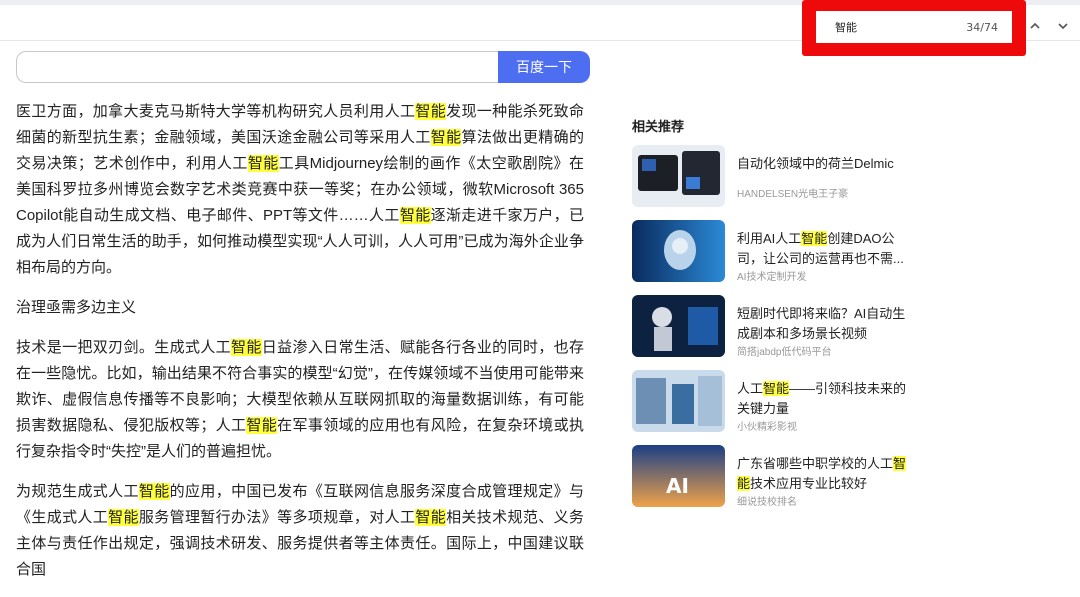  What do you see at coordinates (1063, 26) in the screenshot?
I see `chevron-down-icon` at bounding box center [1063, 26].